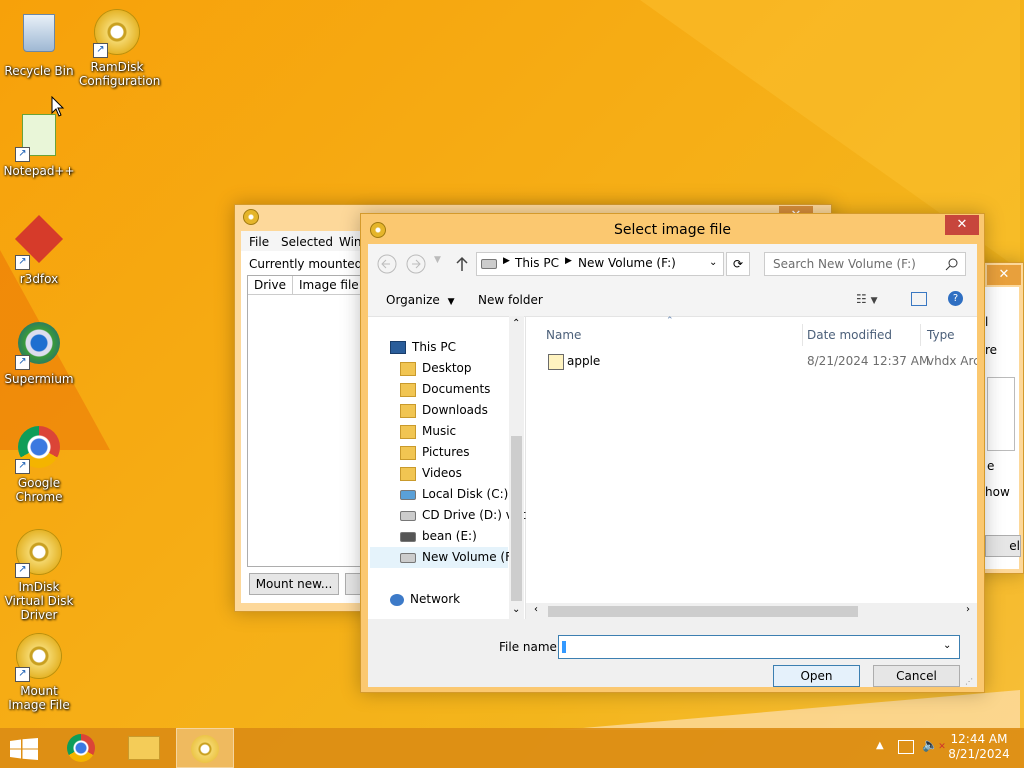 Image resolution: width=1024 pixels, height=768 pixels. I want to click on column-drive: Drive, so click(270, 285).